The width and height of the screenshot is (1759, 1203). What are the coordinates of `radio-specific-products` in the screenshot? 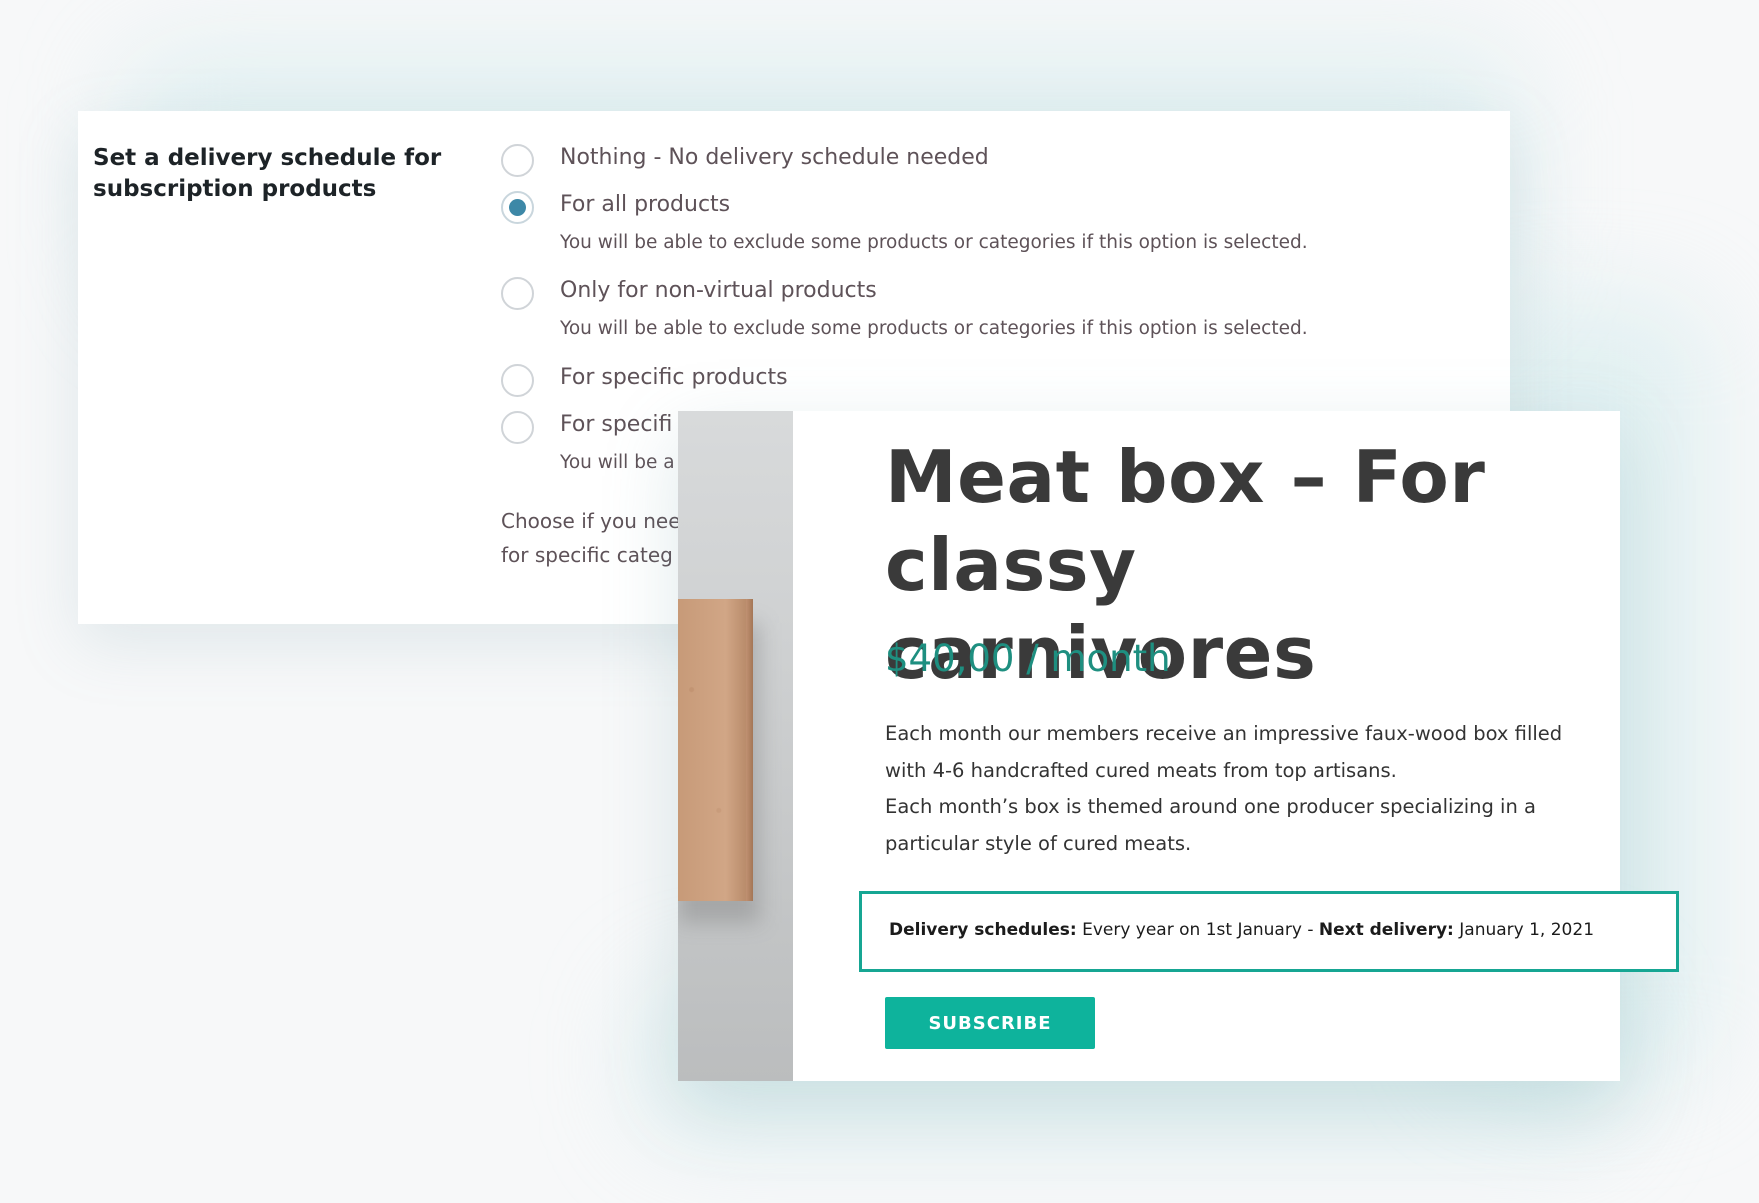 It's located at (517, 380).